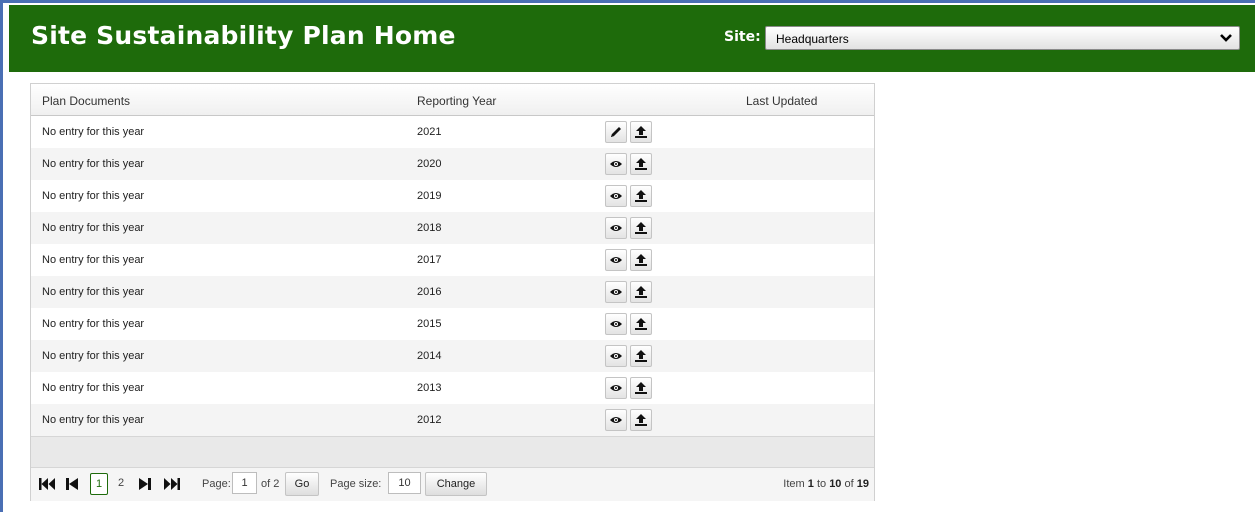 This screenshot has height=512, width=1255. I want to click on site-label: Site:, so click(742, 37).